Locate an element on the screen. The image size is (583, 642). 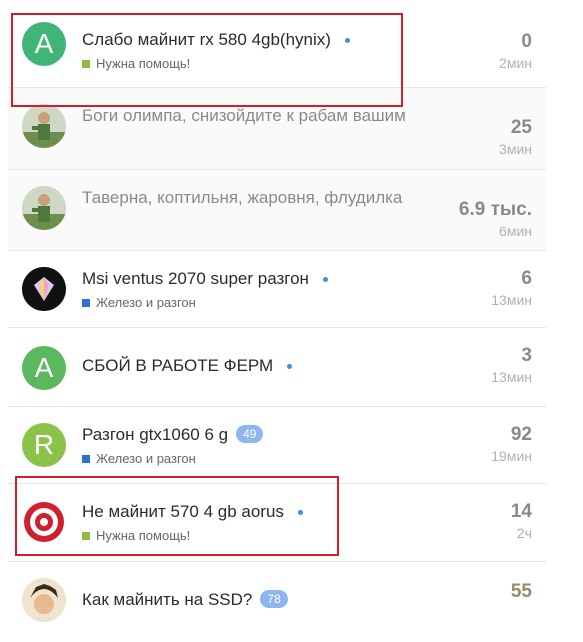
reply-count: 25 is located at coordinates (521, 127).